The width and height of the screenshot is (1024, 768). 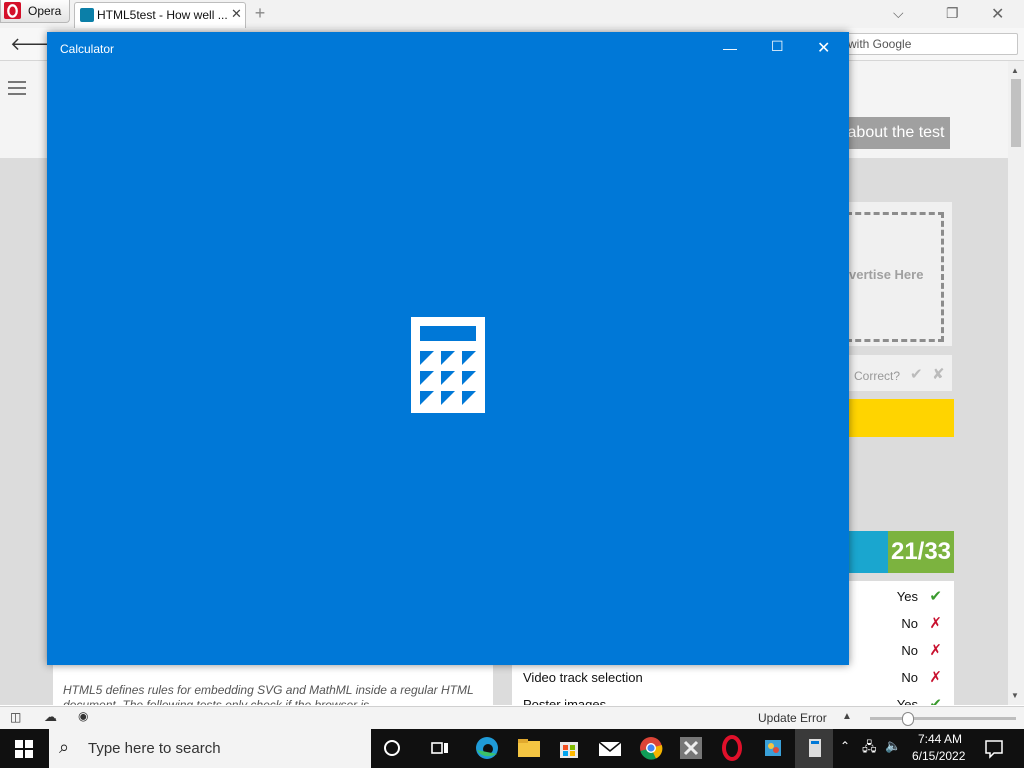 What do you see at coordinates (1016, 383) in the screenshot?
I see `page-scrollbar: ▲ ▼` at bounding box center [1016, 383].